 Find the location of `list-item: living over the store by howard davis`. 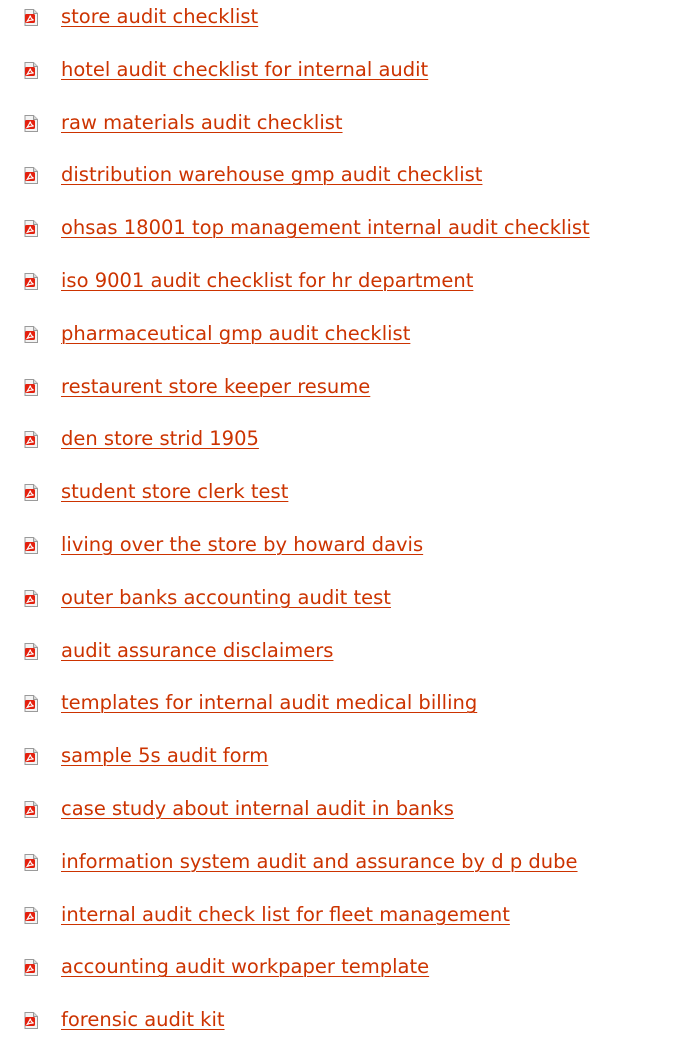

list-item: living over the store by howard davis is located at coordinates (348, 554).